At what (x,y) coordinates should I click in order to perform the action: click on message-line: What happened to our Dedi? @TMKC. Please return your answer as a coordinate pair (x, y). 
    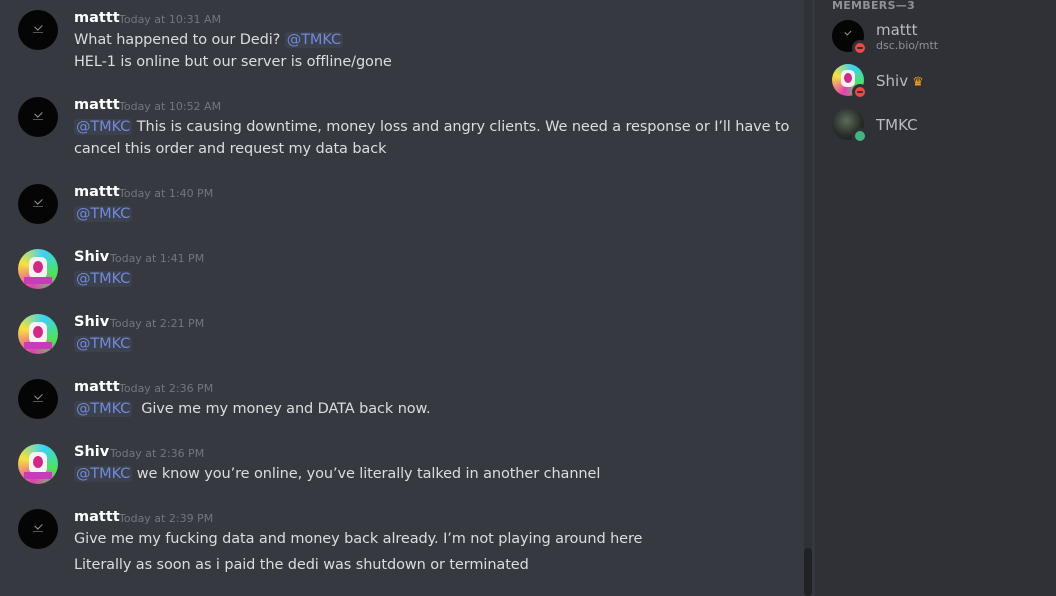
    Looking at the image, I should click on (208, 40).